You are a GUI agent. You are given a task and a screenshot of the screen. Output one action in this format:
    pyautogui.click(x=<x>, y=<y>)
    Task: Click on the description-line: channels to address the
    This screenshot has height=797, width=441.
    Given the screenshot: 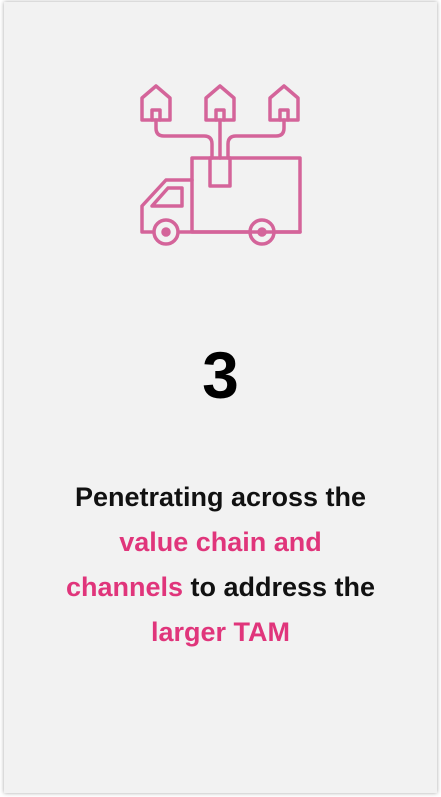 What is the action you would take?
    pyautogui.click(x=220, y=587)
    